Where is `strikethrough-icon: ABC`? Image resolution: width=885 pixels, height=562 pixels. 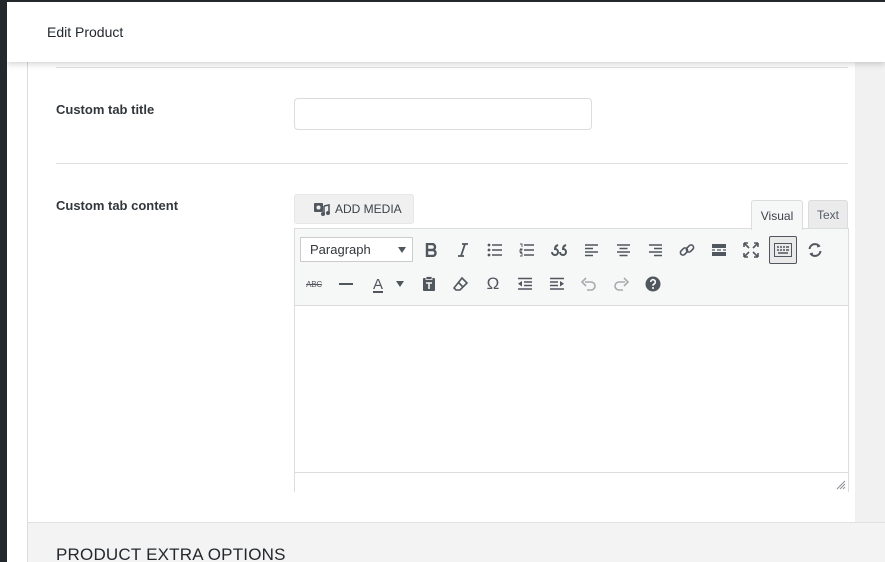
strikethrough-icon: ABC is located at coordinates (314, 284).